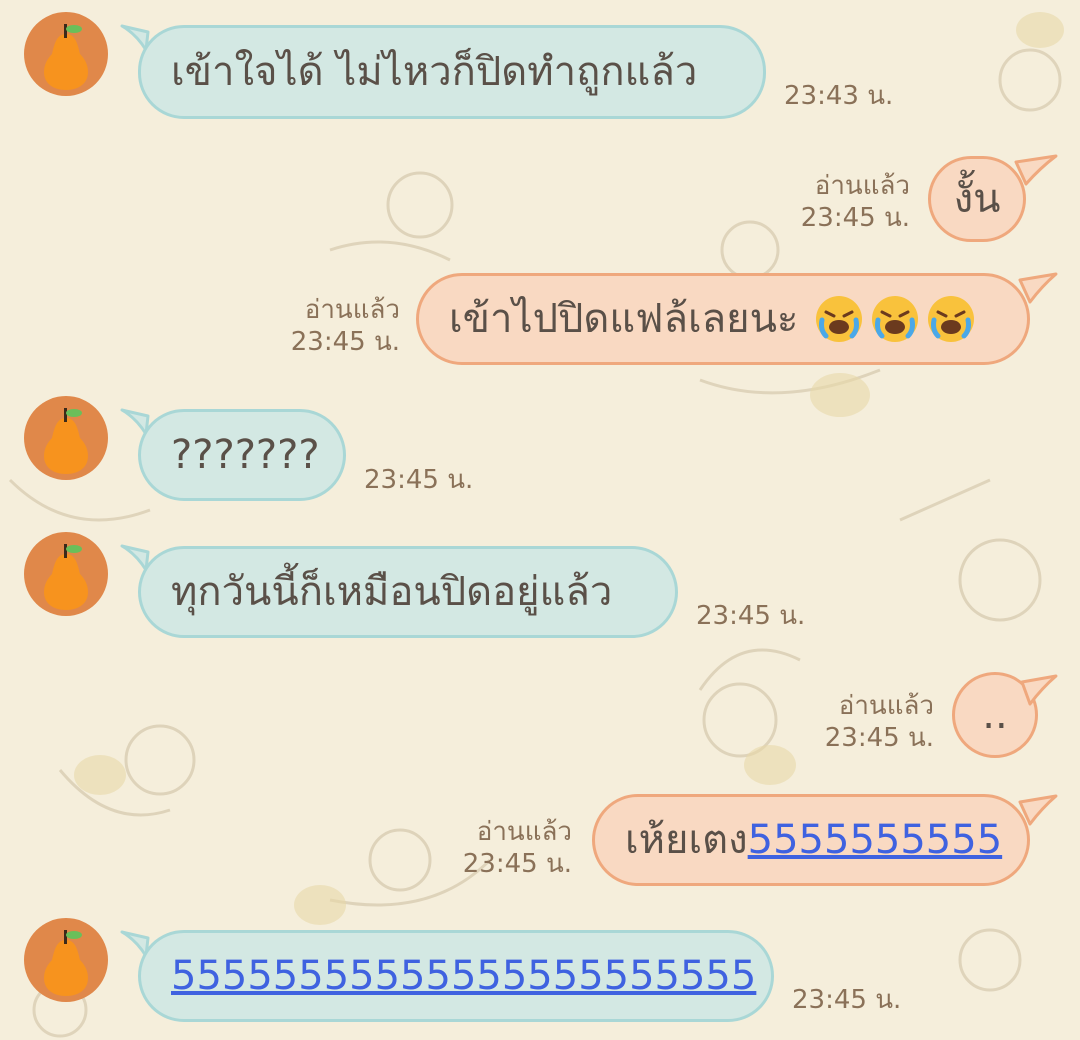 Image resolution: width=1080 pixels, height=1040 pixels. Describe the element at coordinates (624, 319) in the screenshot. I see `message-text: เข้าไปปิดแฟล้เลยนะ` at that location.